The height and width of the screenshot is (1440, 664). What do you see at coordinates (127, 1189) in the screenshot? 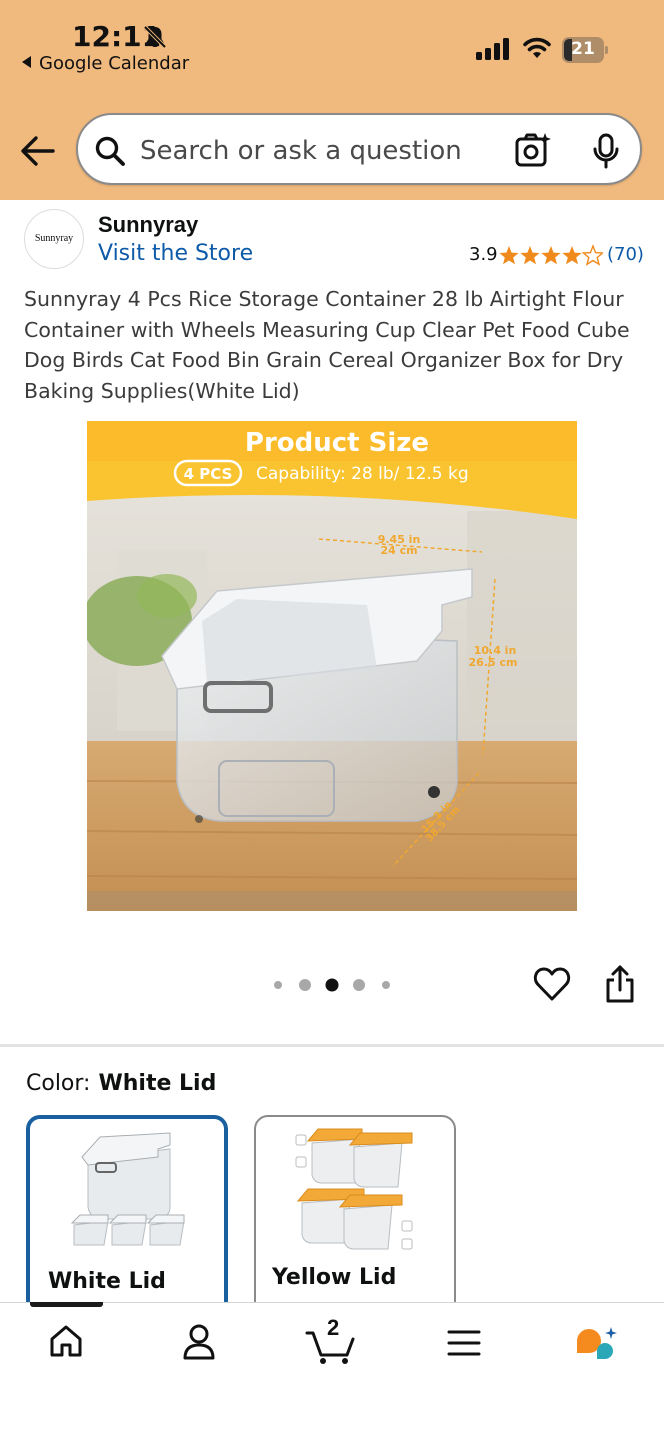
I see `swatch-white-lid-image` at bounding box center [127, 1189].